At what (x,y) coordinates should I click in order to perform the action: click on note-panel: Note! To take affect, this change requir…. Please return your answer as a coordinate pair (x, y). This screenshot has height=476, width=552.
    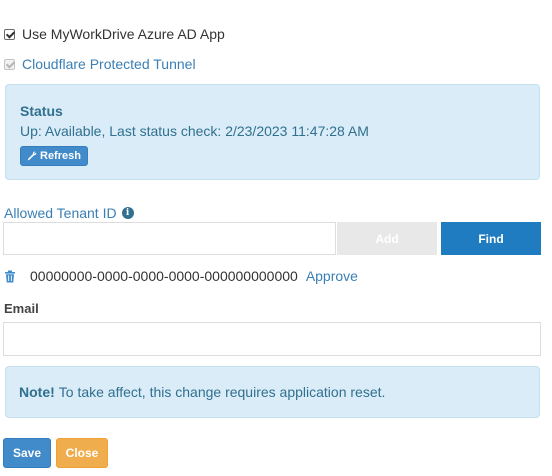
    Looking at the image, I should click on (272, 392).